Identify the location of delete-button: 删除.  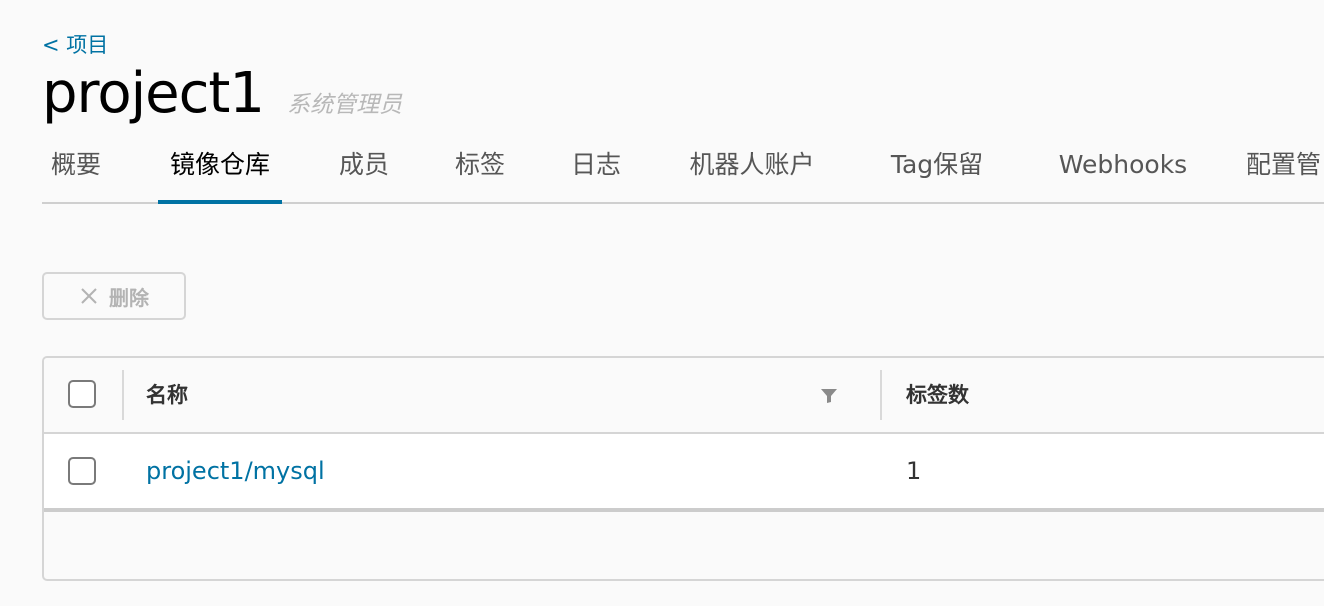
(114, 296).